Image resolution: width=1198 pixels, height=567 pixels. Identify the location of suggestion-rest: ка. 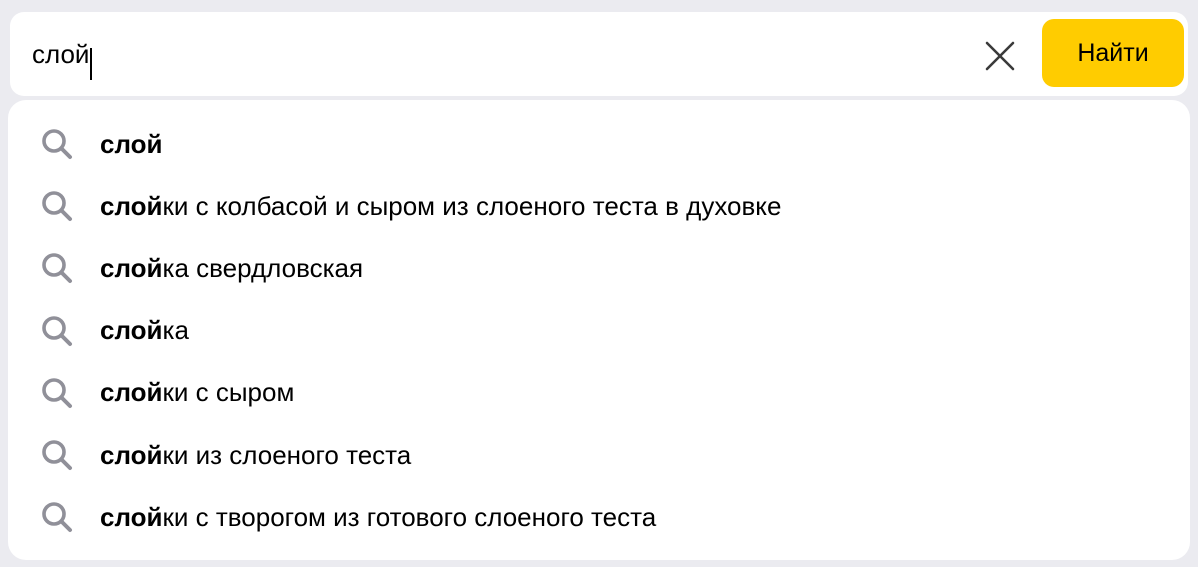
(175, 330).